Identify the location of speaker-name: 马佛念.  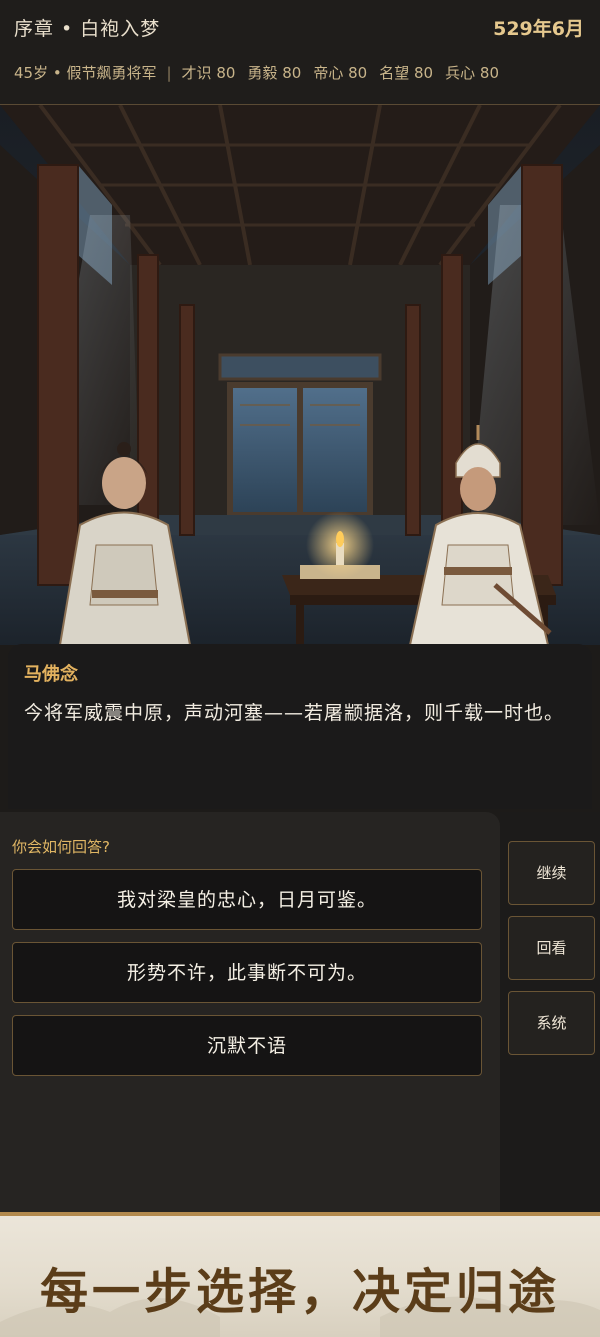
(51, 674).